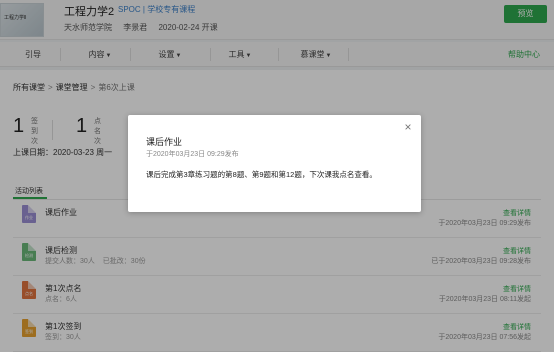 The width and height of the screenshot is (554, 352). What do you see at coordinates (192, 154) in the screenshot?
I see `dialog-publish-date: 于2020年03月23日 09:29发布` at bounding box center [192, 154].